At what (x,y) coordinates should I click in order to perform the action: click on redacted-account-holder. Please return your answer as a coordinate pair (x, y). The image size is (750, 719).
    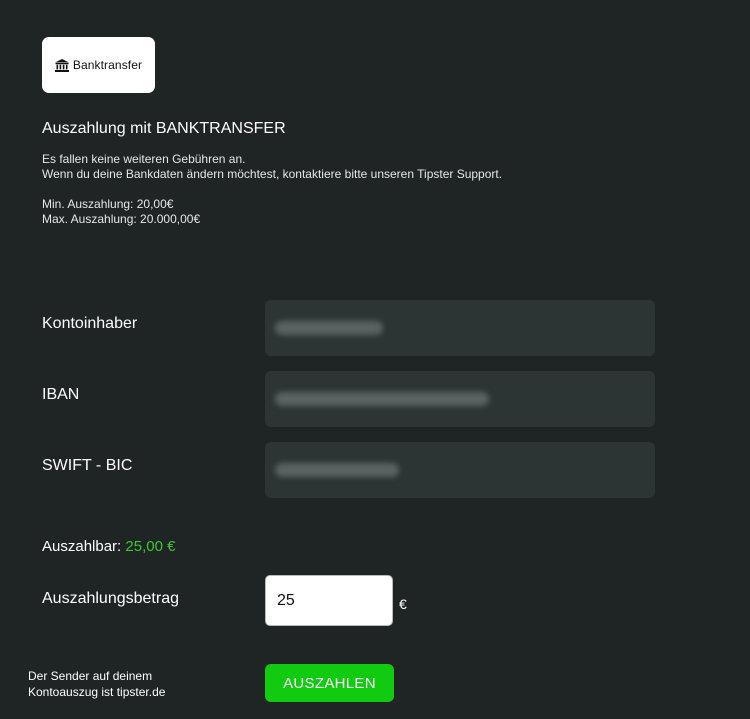
    Looking at the image, I should click on (329, 328).